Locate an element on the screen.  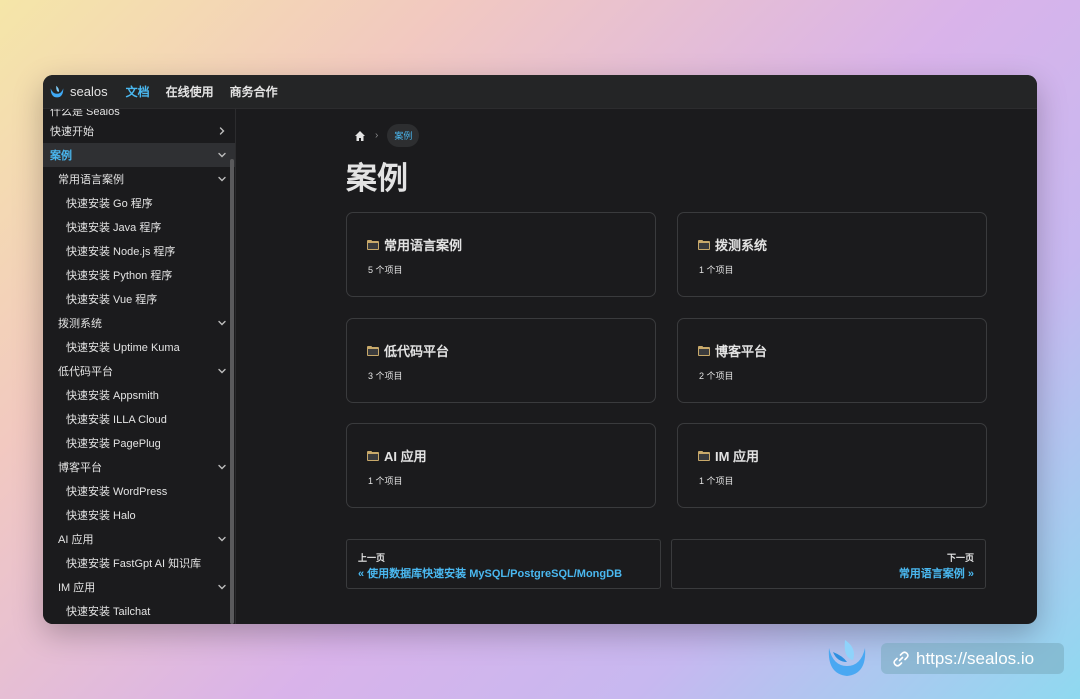
breadcrumb: › 案例 is located at coordinates (387, 135).